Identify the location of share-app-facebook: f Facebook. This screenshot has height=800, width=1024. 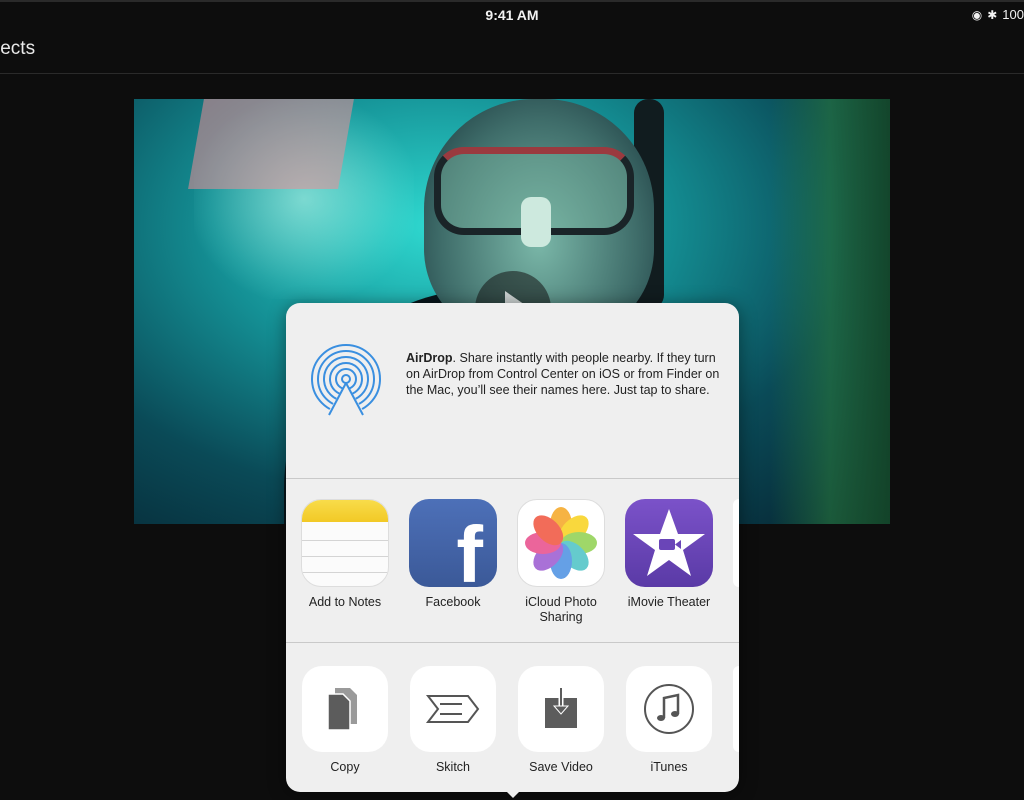
(453, 554).